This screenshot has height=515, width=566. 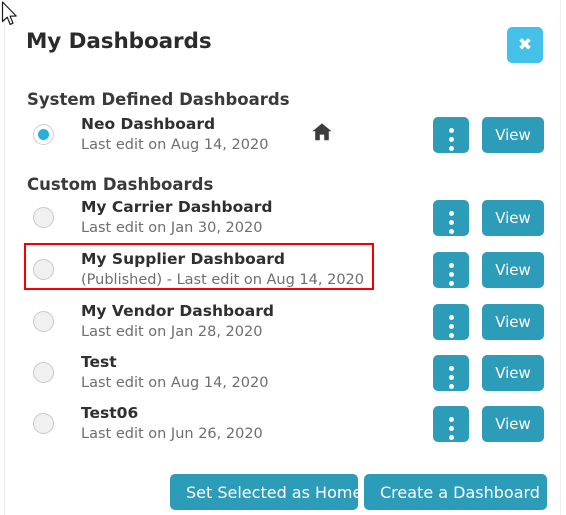 I want to click on dashboard-name: My Carrier Dashboard, so click(x=177, y=207).